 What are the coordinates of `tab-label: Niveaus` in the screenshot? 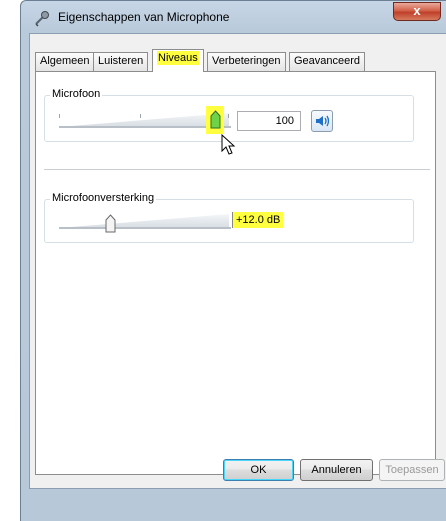 It's located at (178, 58).